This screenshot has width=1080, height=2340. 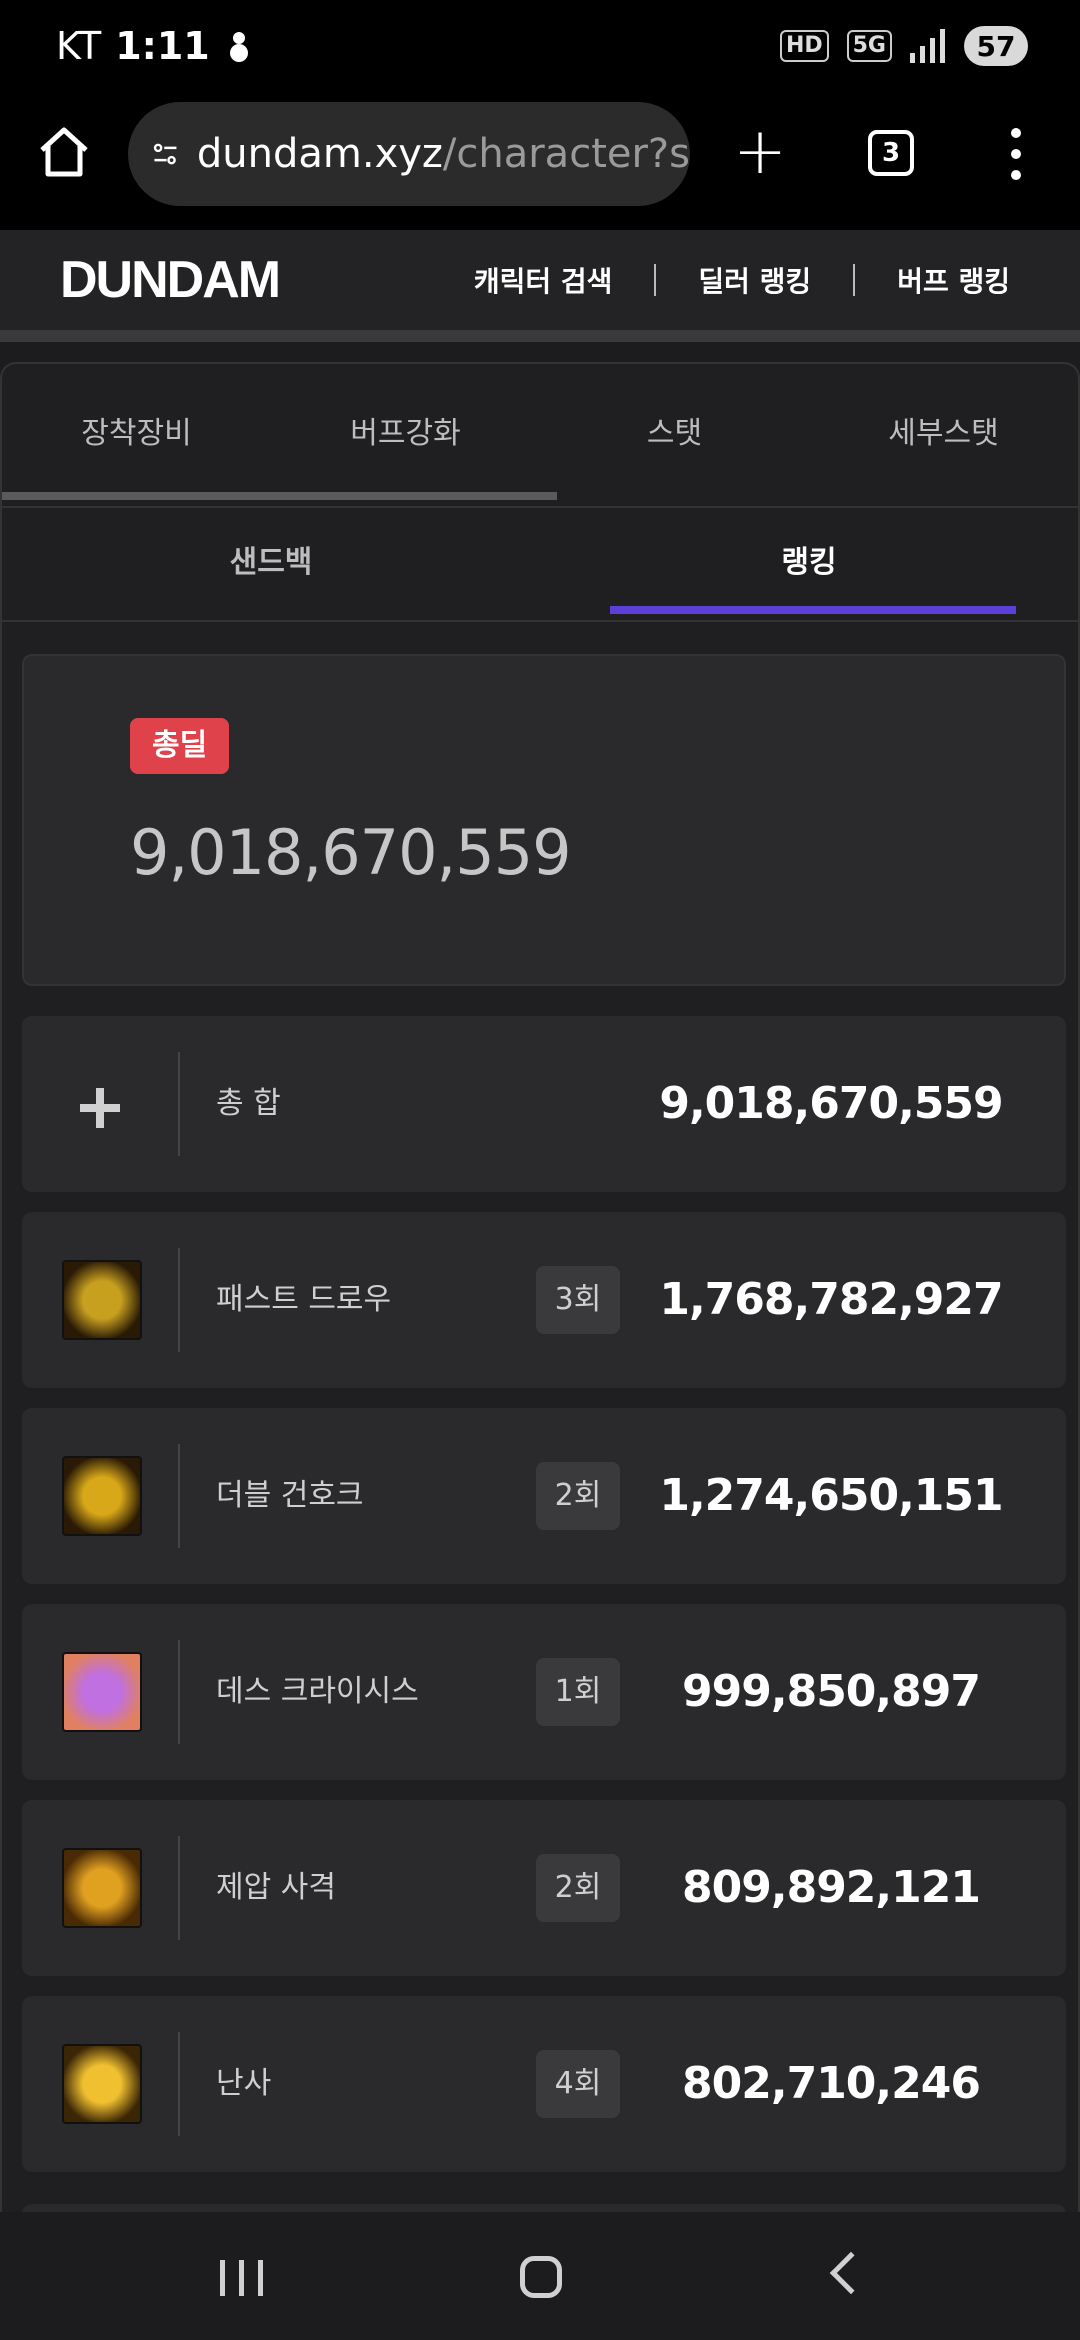 I want to click on skill-name: 데스 크라이시스, so click(x=317, y=1691).